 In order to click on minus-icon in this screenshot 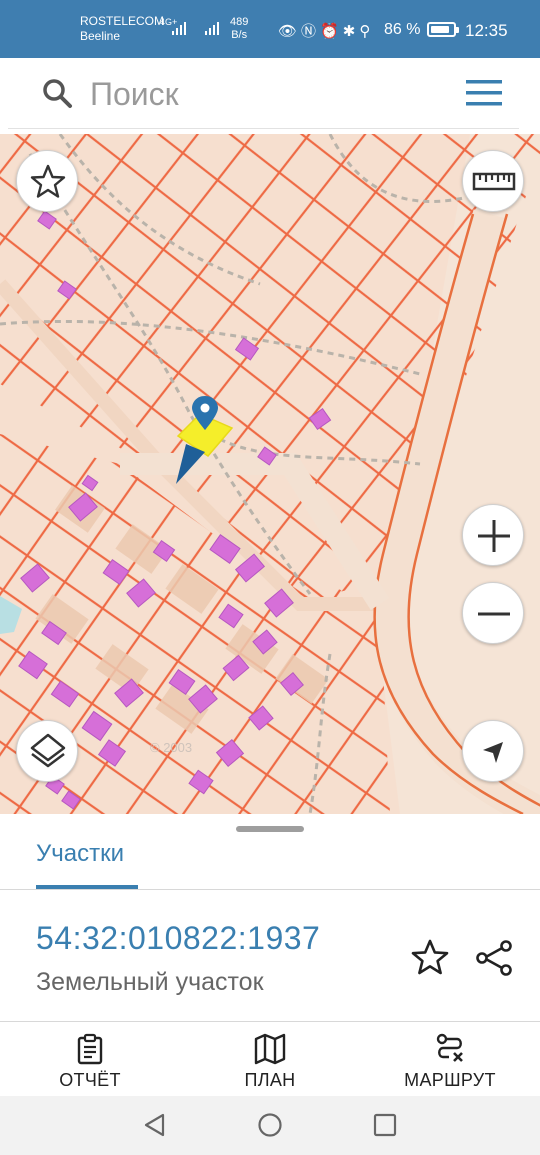, I will do `click(494, 614)`.